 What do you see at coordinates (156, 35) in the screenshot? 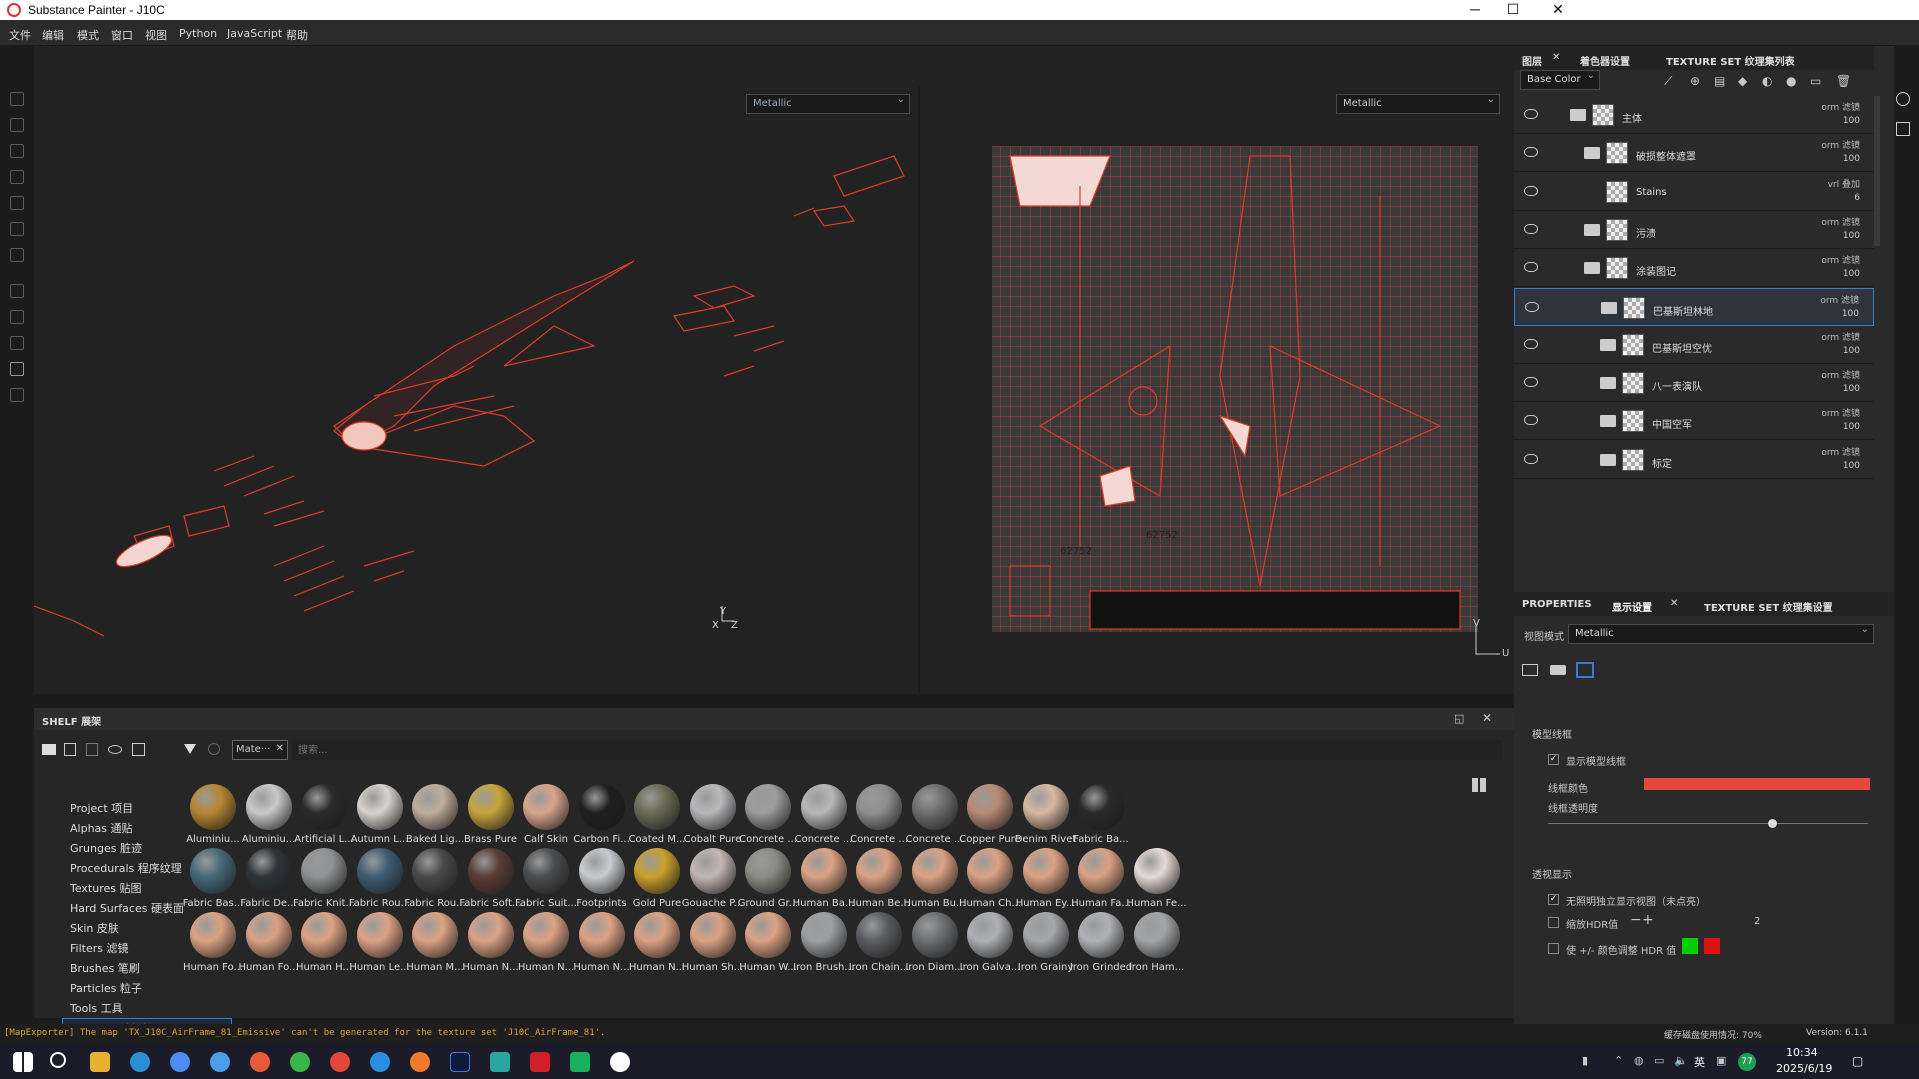
I see `menu-view: 视图` at bounding box center [156, 35].